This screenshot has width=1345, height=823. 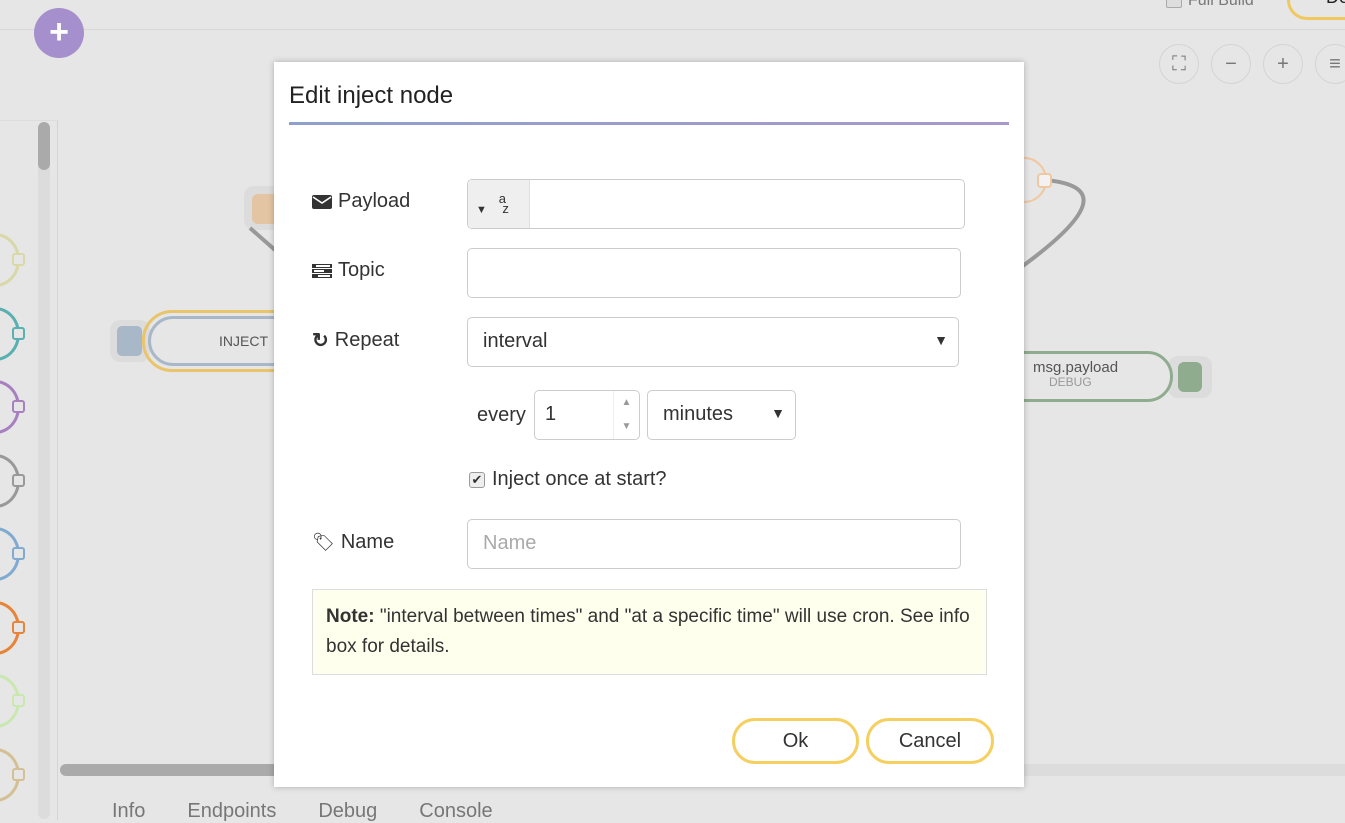 What do you see at coordinates (455, 811) in the screenshot?
I see `tab-console: Console` at bounding box center [455, 811].